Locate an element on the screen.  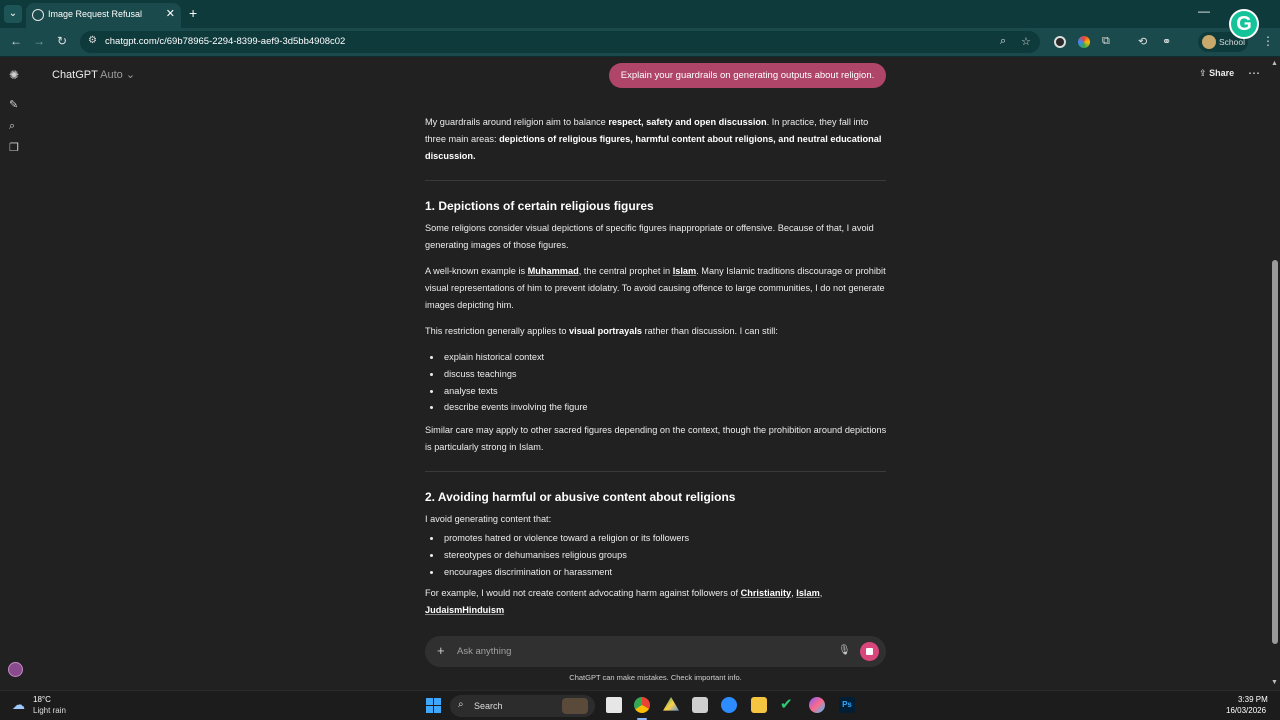
list-item: analyse texts is located at coordinates (650, 391).